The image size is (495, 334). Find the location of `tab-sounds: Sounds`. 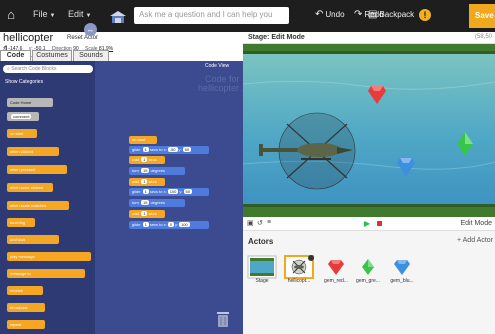

tab-sounds: Sounds is located at coordinates (91, 55).